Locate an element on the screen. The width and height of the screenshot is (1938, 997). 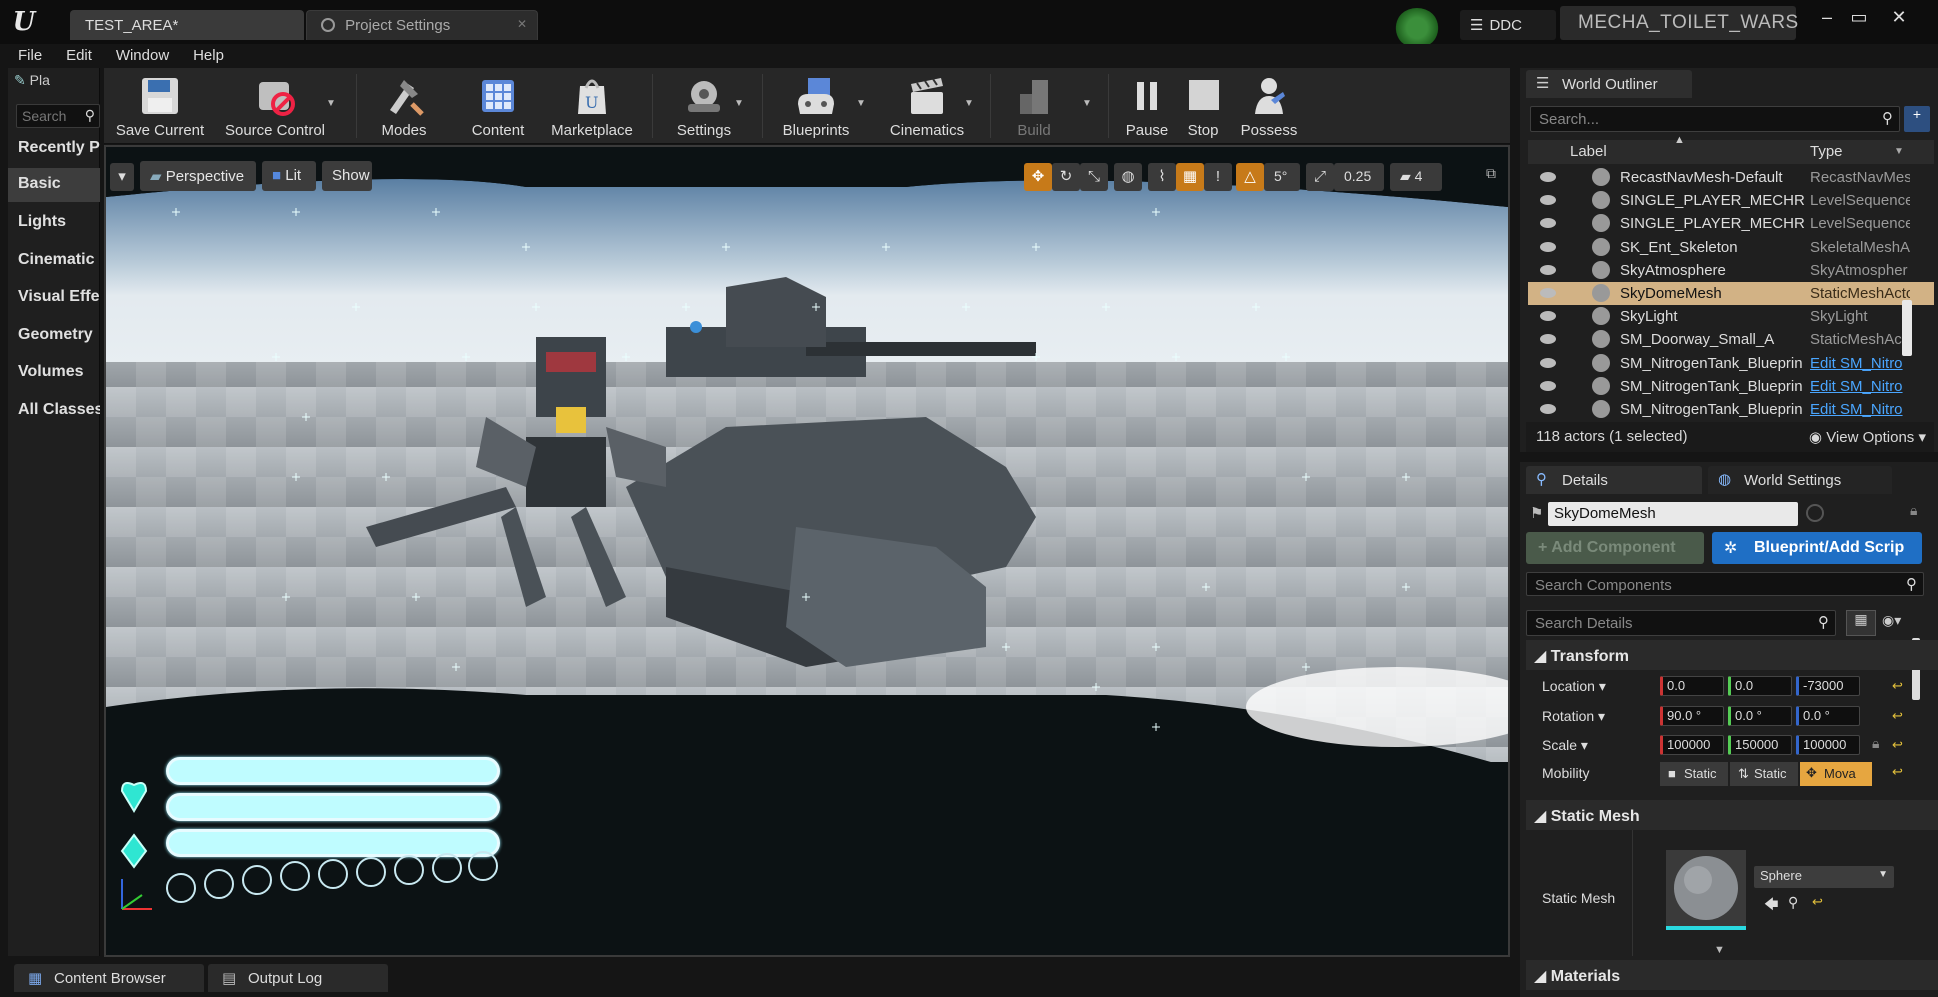
tab-place: ✎ Pla is located at coordinates (54, 83).